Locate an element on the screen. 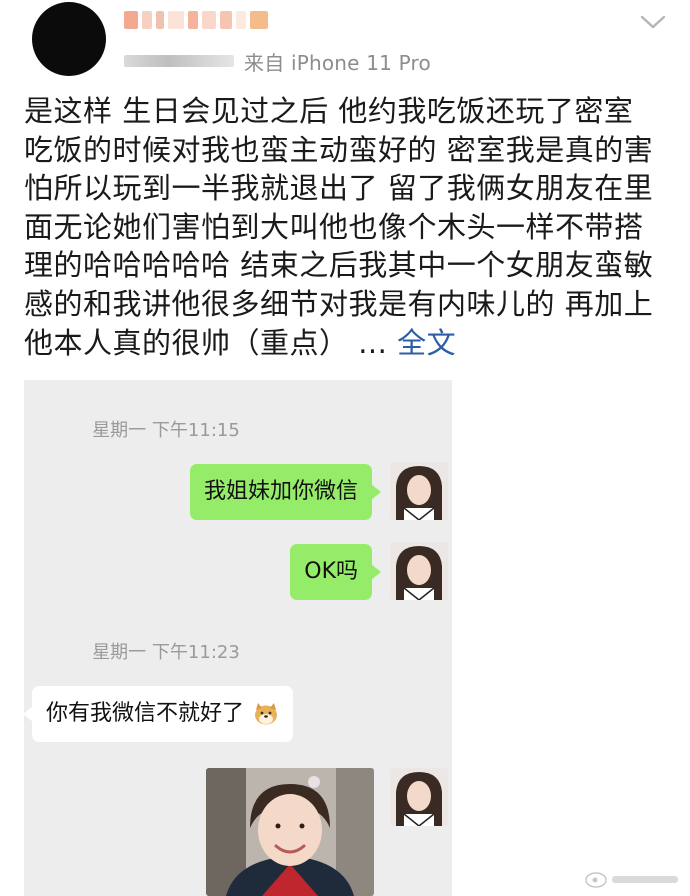 Image resolution: width=690 pixels, height=896 pixels. chat-bubble-received: 你有我微信不就好了 is located at coordinates (159, 714).